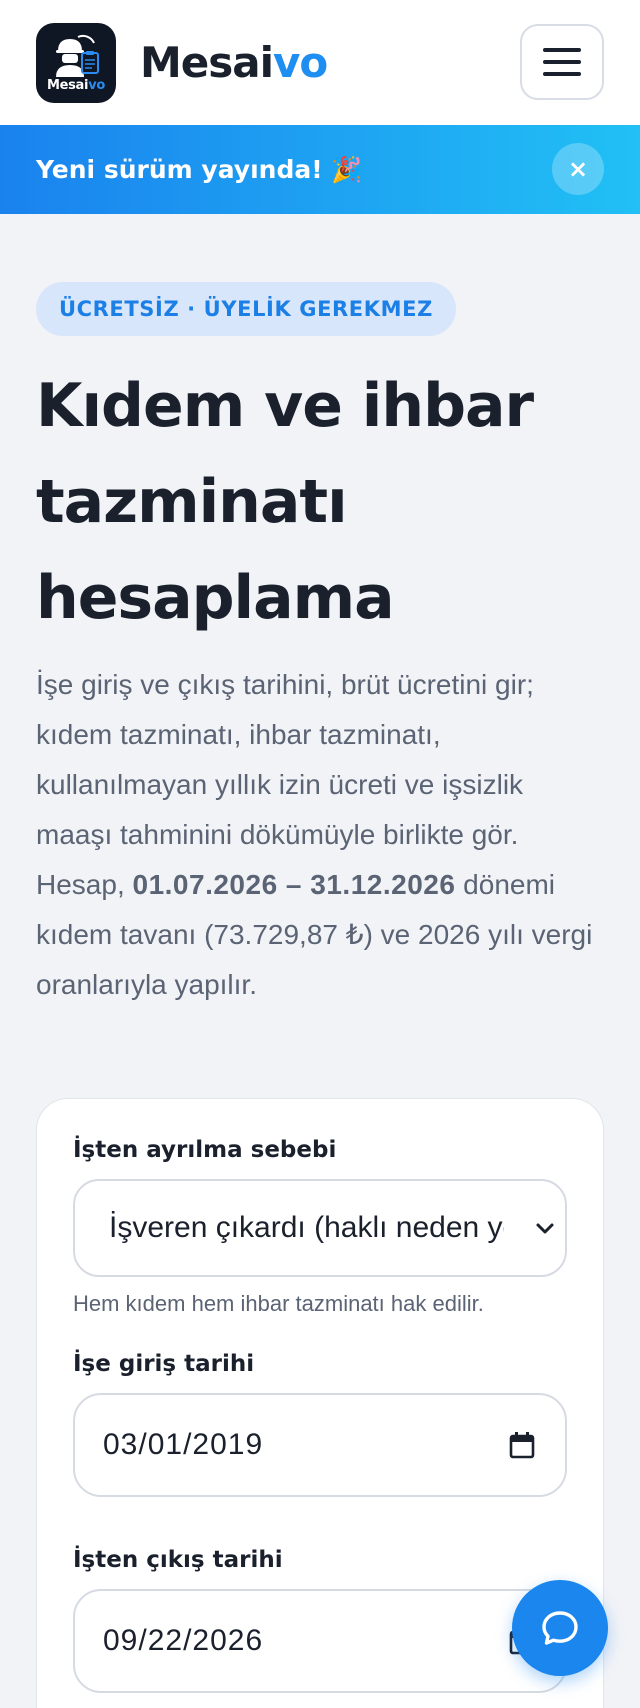 The width and height of the screenshot is (640, 1708). Describe the element at coordinates (306, 1227) in the screenshot. I see `reason-select-value: İşveren çıkardı (haklı neden yok)` at that location.